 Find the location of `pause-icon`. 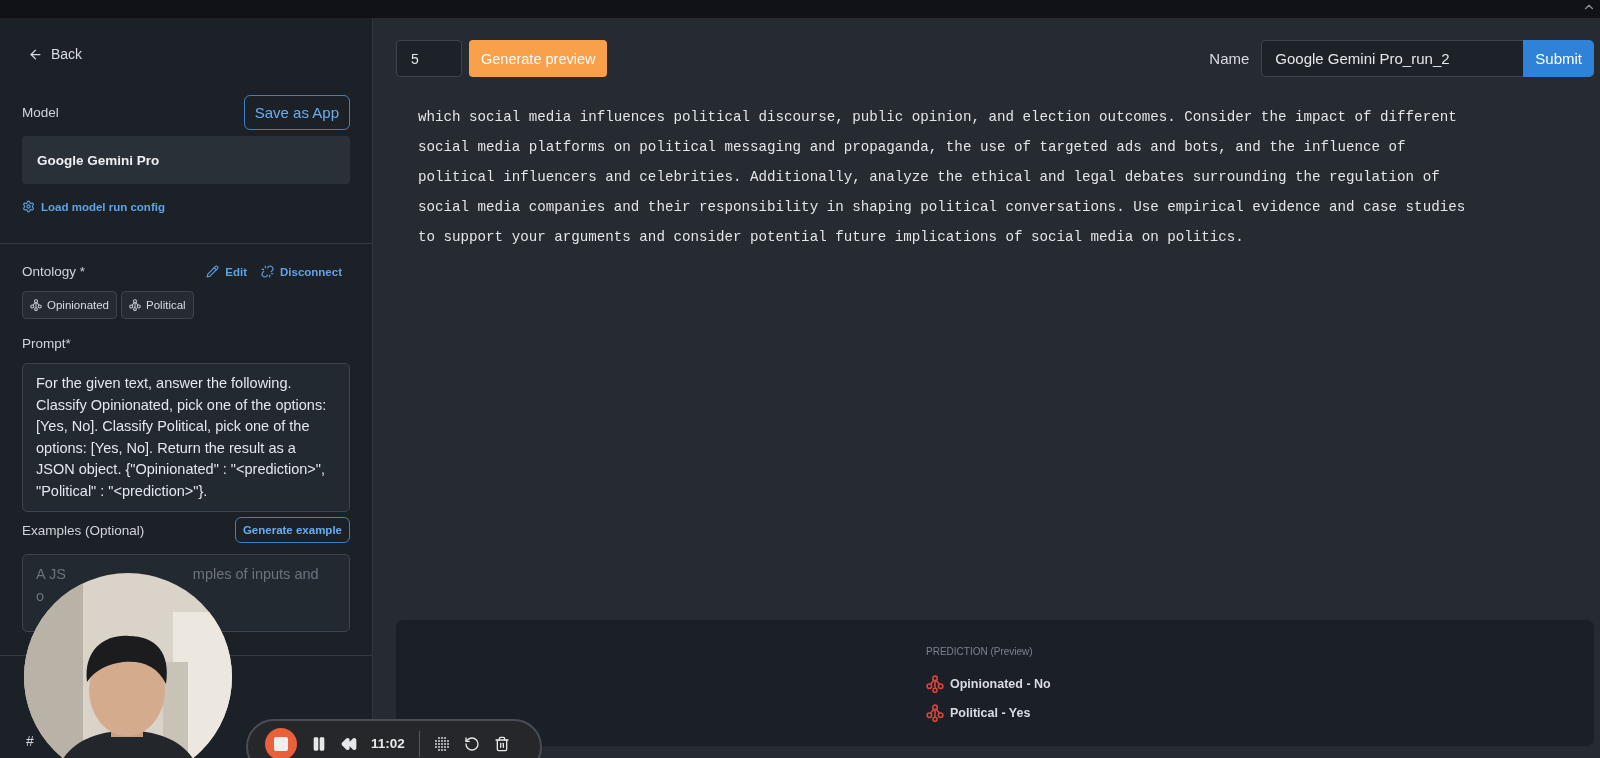

pause-icon is located at coordinates (319, 744).